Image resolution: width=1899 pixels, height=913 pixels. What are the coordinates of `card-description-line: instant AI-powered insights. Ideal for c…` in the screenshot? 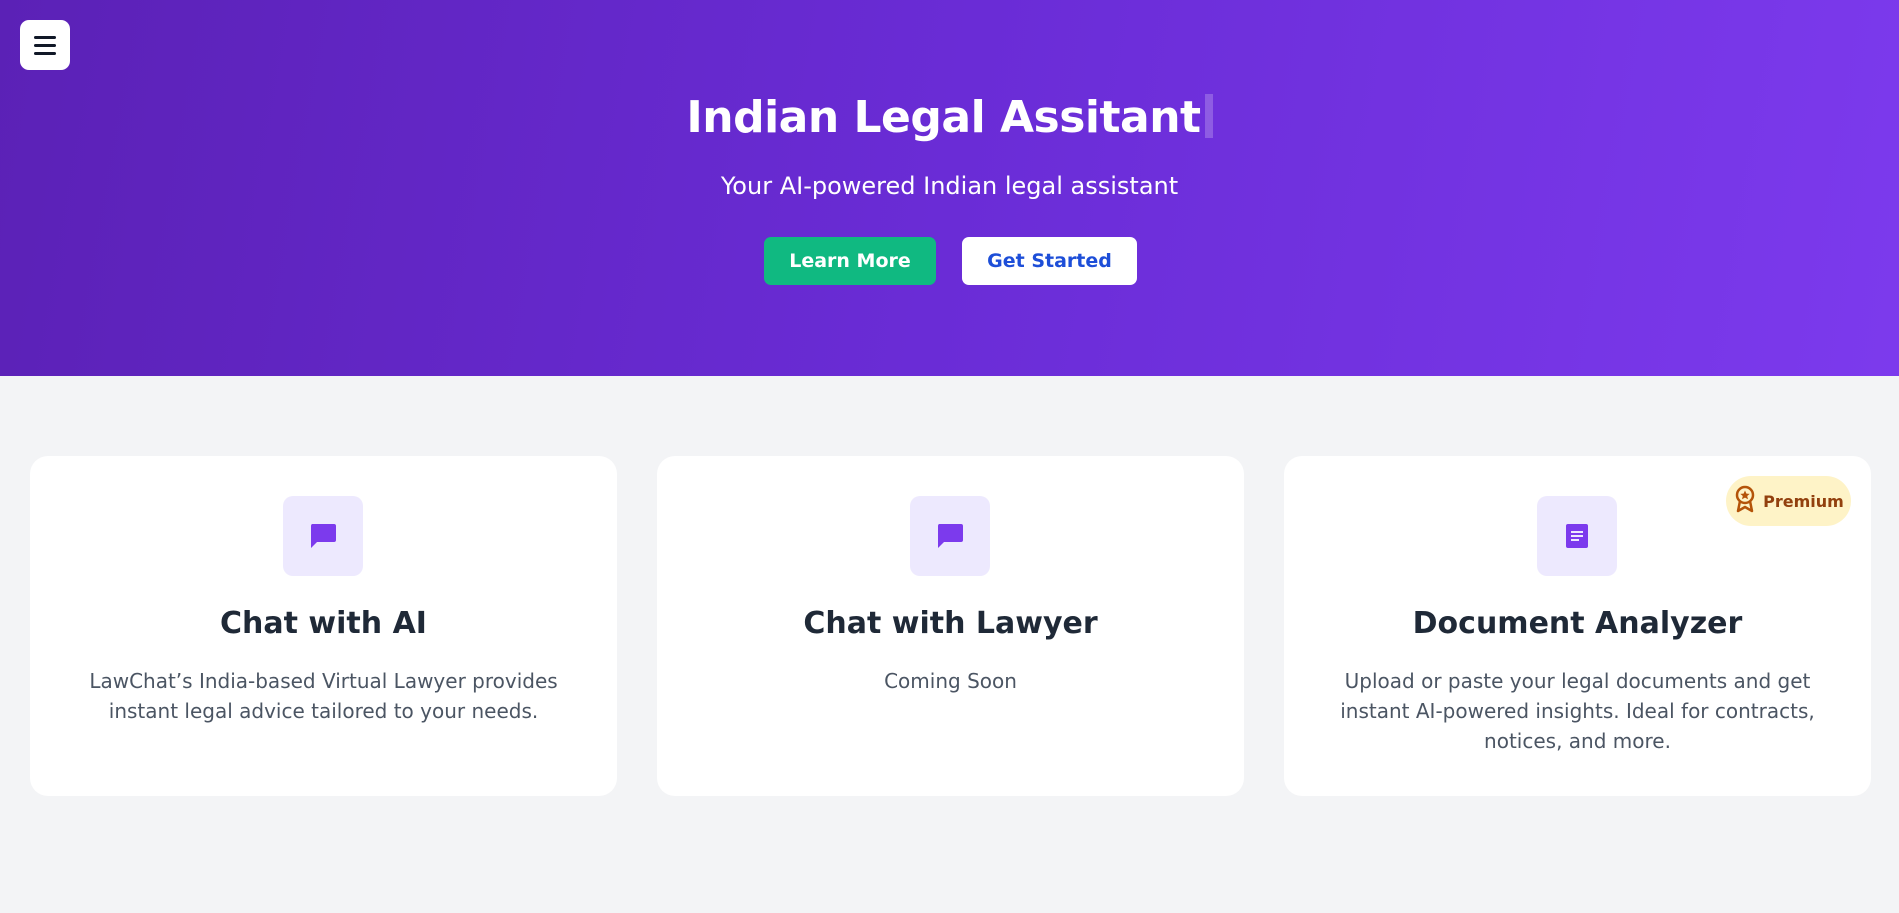 It's located at (1577, 711).